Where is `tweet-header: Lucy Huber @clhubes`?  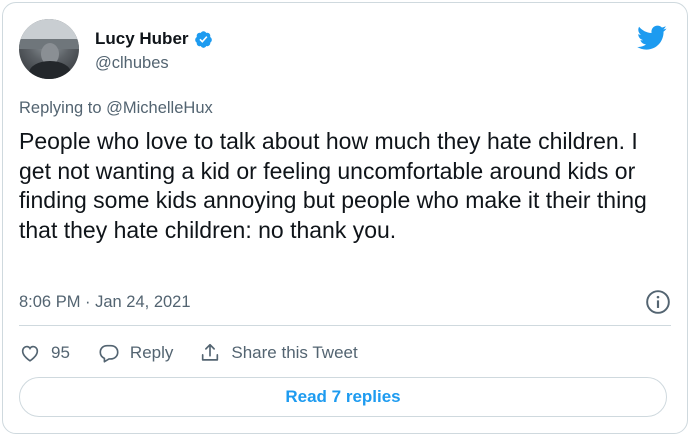 tweet-header: Lucy Huber @clhubes is located at coordinates (345, 51).